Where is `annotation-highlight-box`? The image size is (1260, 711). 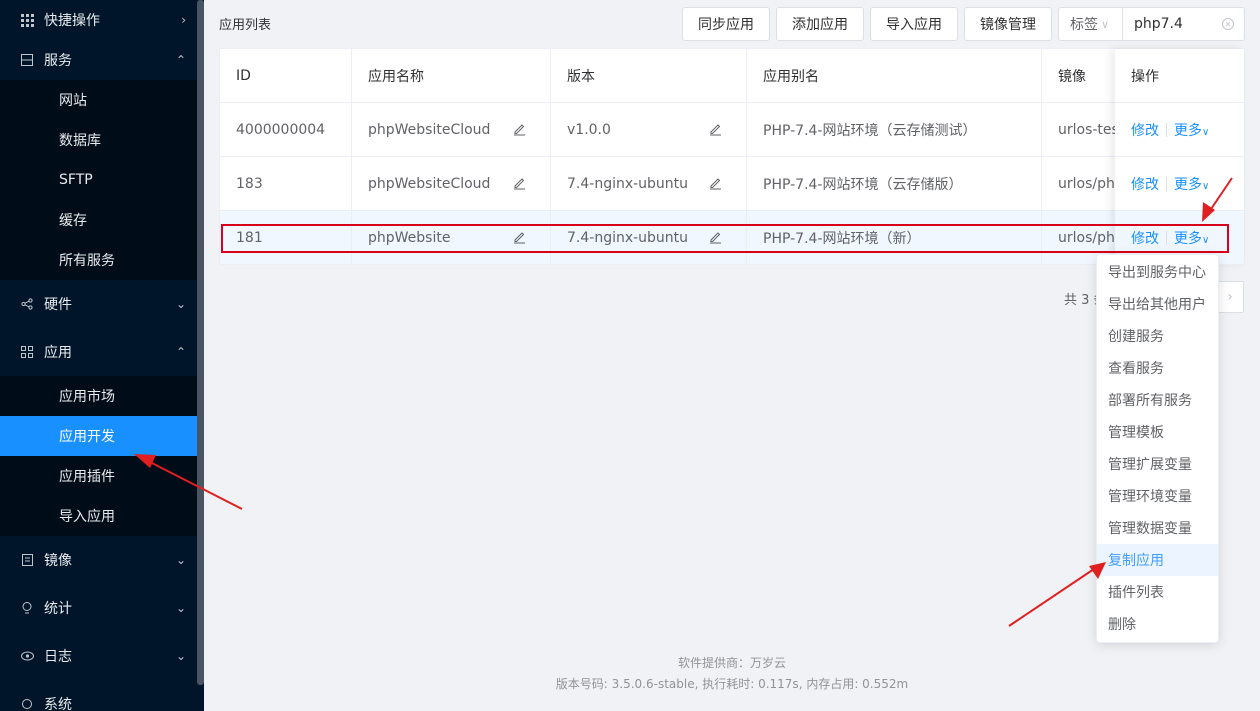
annotation-highlight-box is located at coordinates (725, 238).